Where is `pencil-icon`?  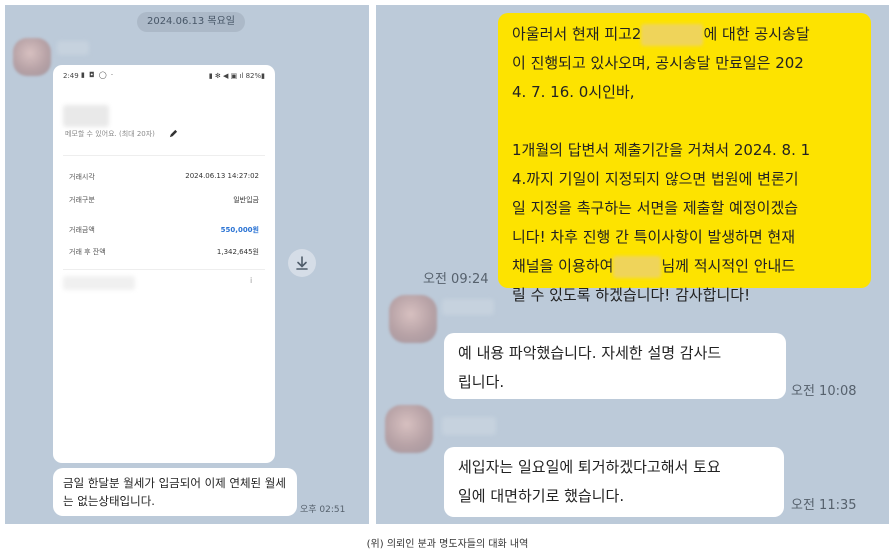
pencil-icon is located at coordinates (173, 133).